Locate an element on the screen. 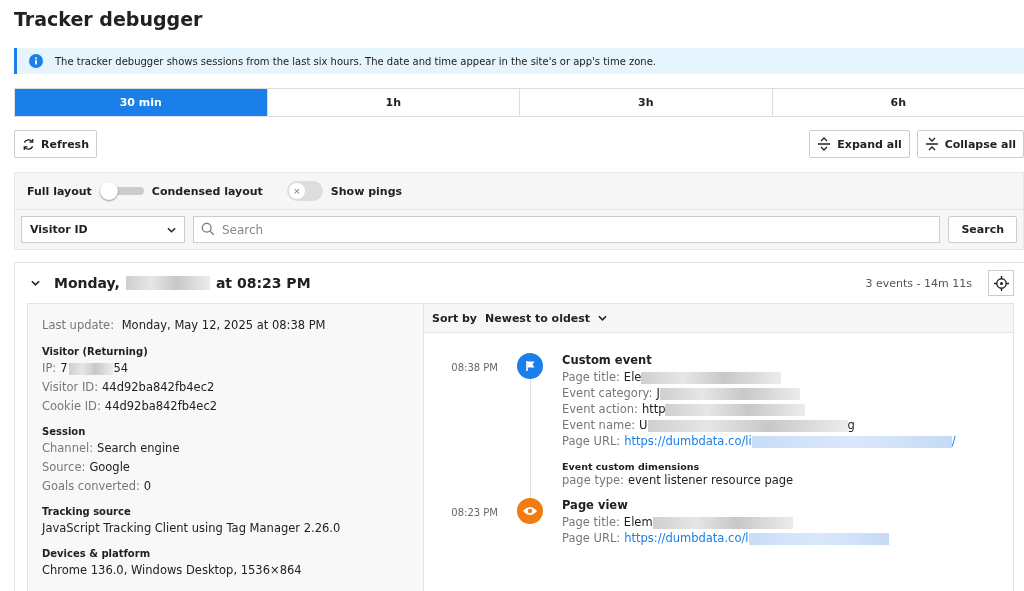 The width and height of the screenshot is (1024, 591). field-value: Ele is located at coordinates (632, 377).